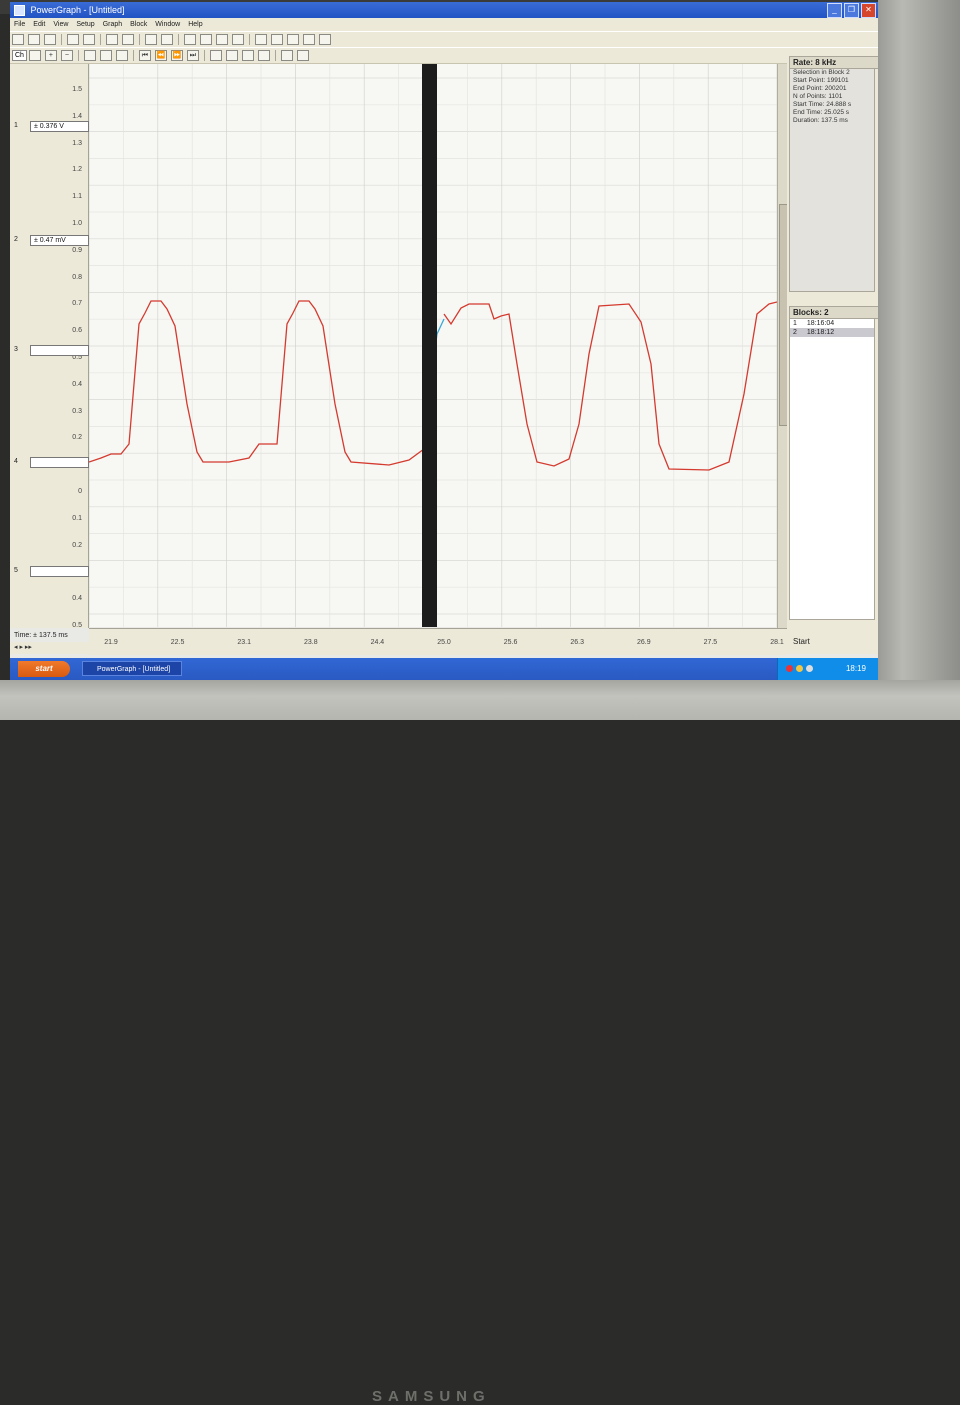 The width and height of the screenshot is (960, 1405). I want to click on menu-setup: Setup, so click(85, 24).